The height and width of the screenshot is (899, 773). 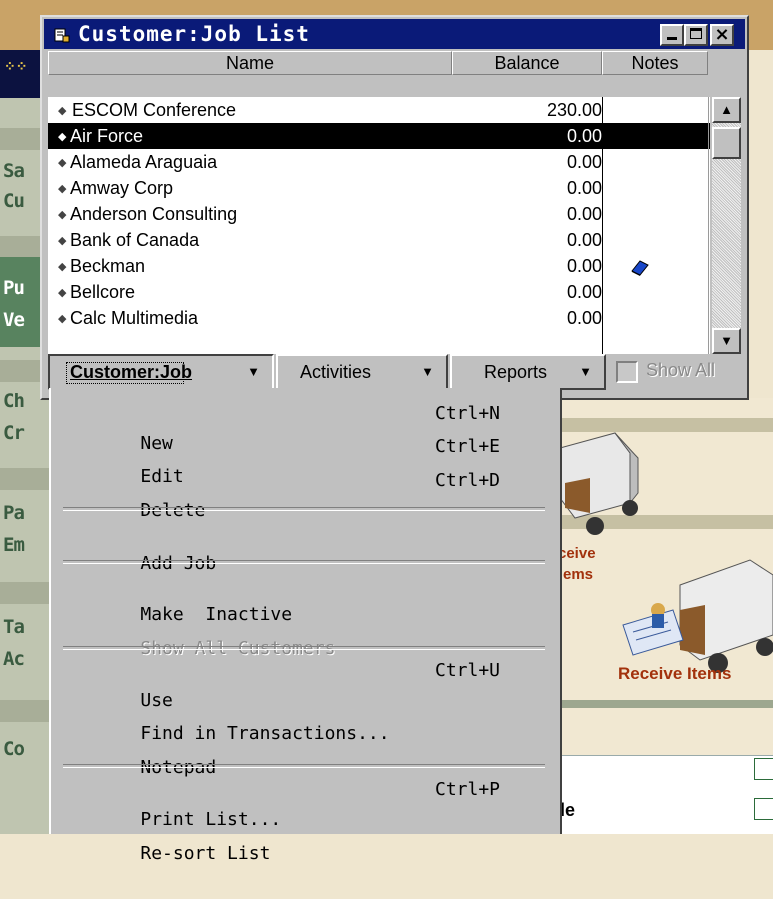 I want to click on maximize-button, so click(x=696, y=35).